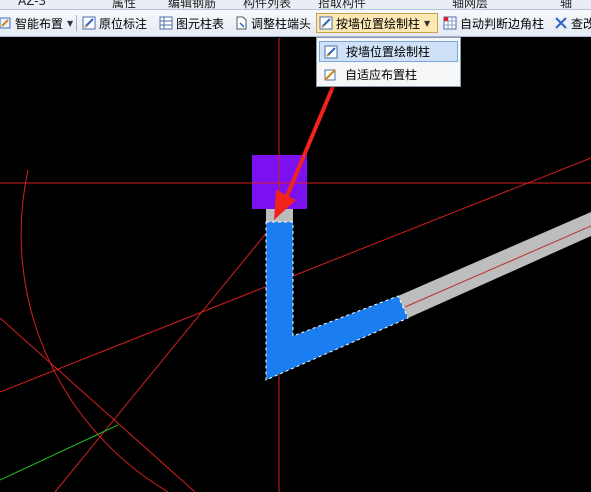  I want to click on smart-layout-label: 智能布置, so click(39, 23).